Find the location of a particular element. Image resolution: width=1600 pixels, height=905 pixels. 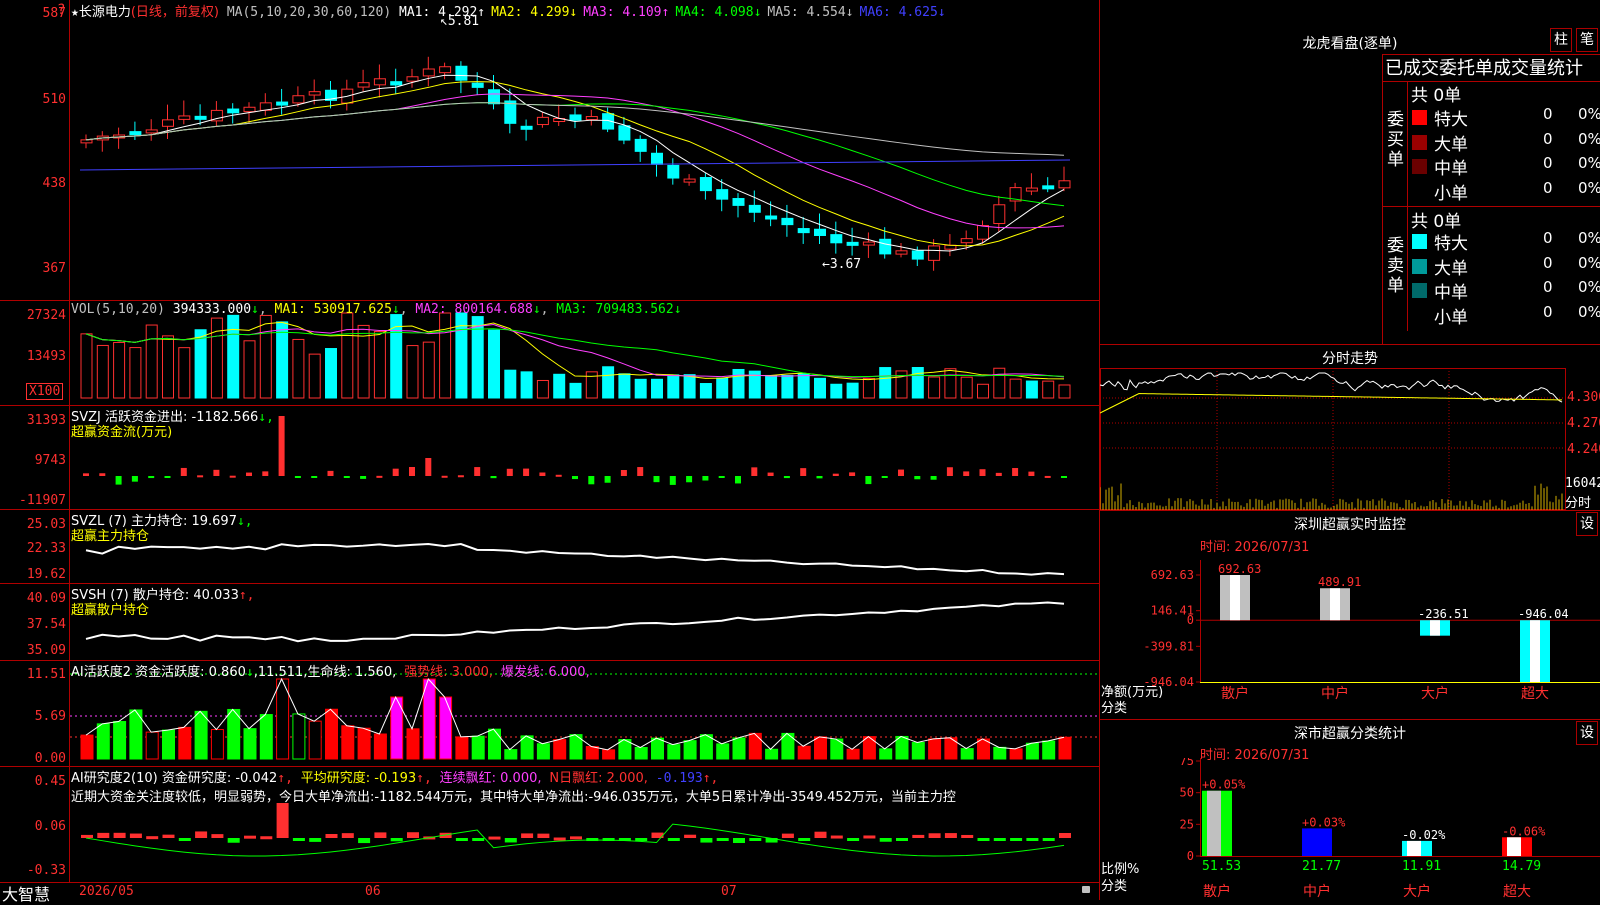

mon-value-label: -946.04 is located at coordinates (1543, 614).